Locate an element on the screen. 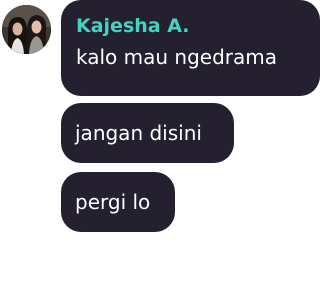 The height and width of the screenshot is (285, 320). sender-name: Kajesha A. is located at coordinates (191, 26).